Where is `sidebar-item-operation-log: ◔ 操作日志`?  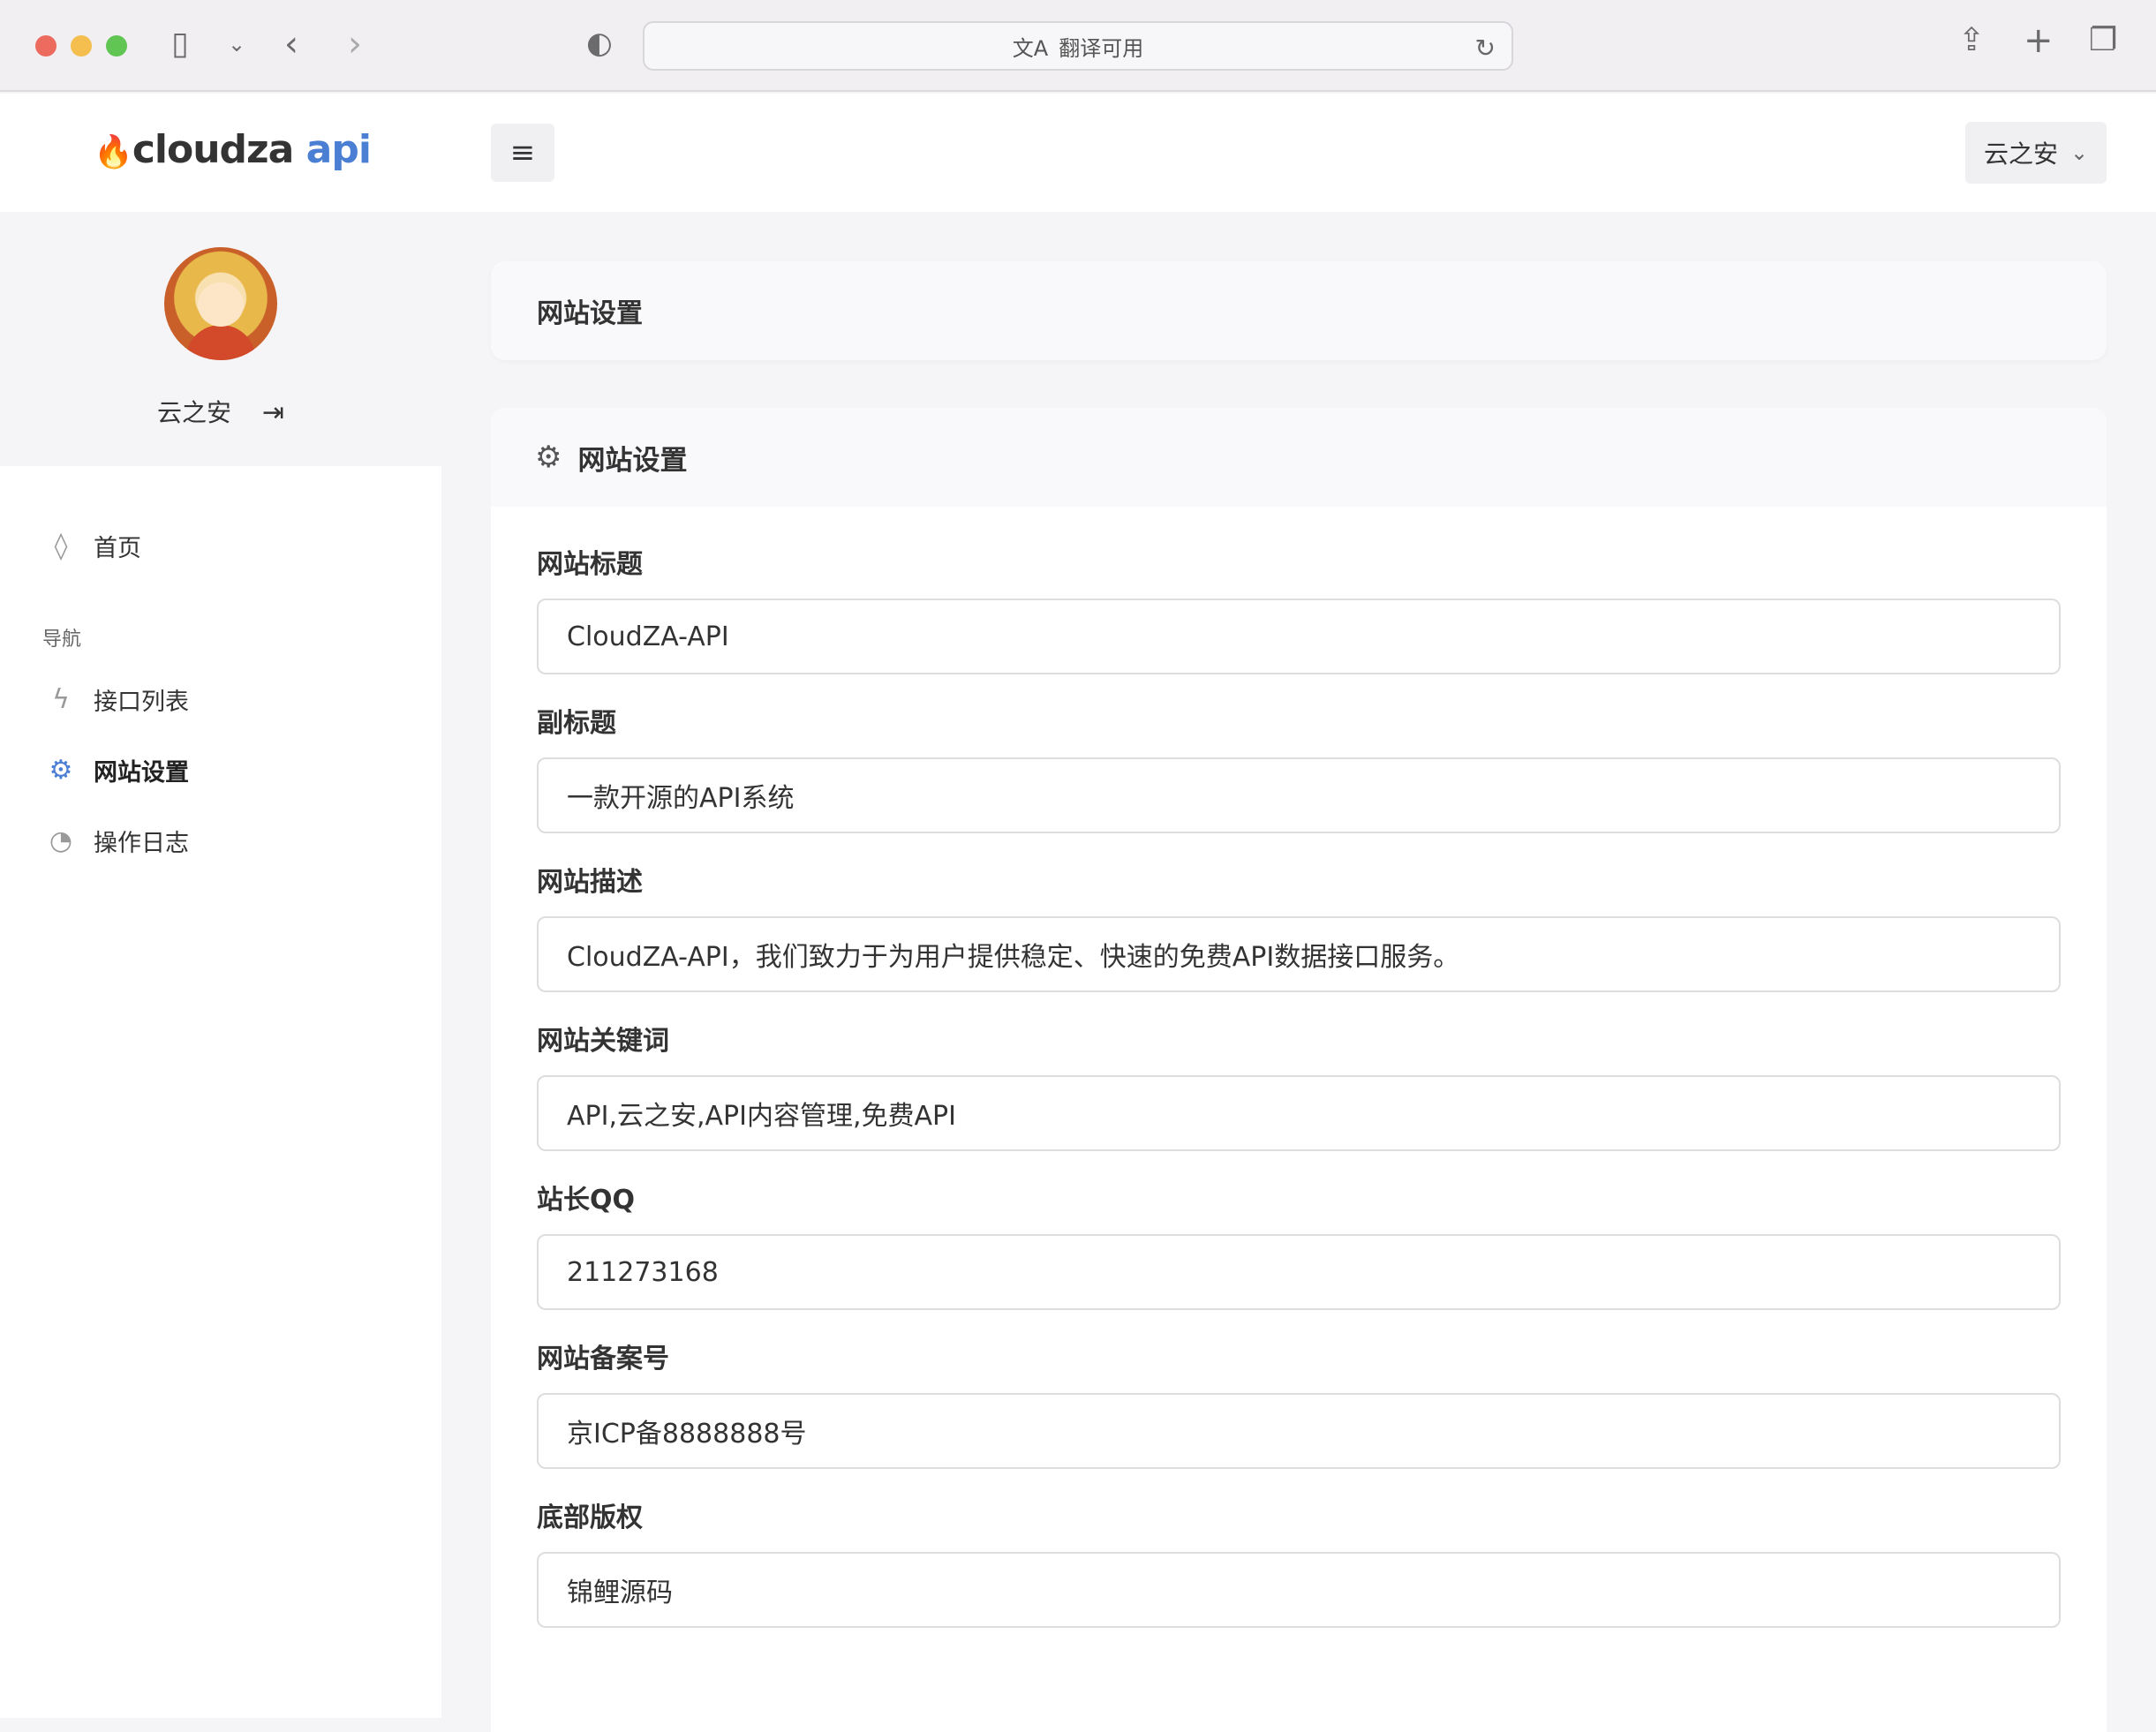 sidebar-item-operation-log: ◔ 操作日志 is located at coordinates (220, 840).